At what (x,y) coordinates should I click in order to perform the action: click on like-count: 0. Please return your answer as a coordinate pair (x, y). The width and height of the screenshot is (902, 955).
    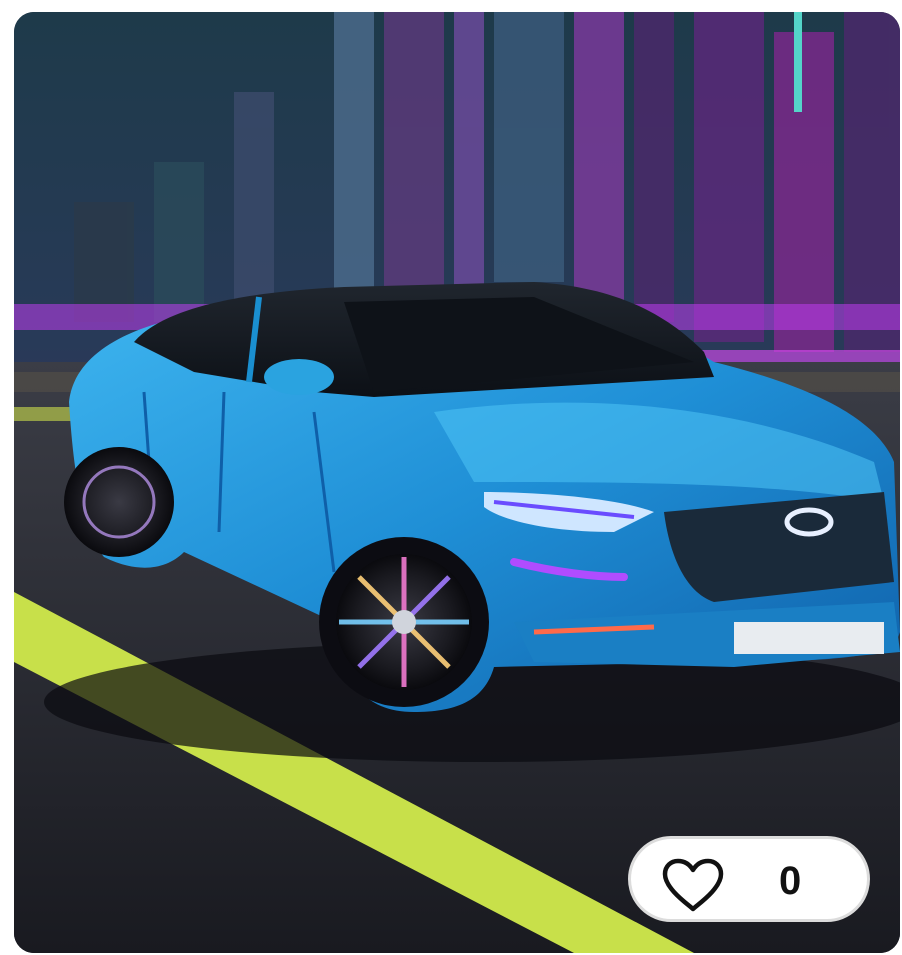
    Looking at the image, I should click on (790, 881).